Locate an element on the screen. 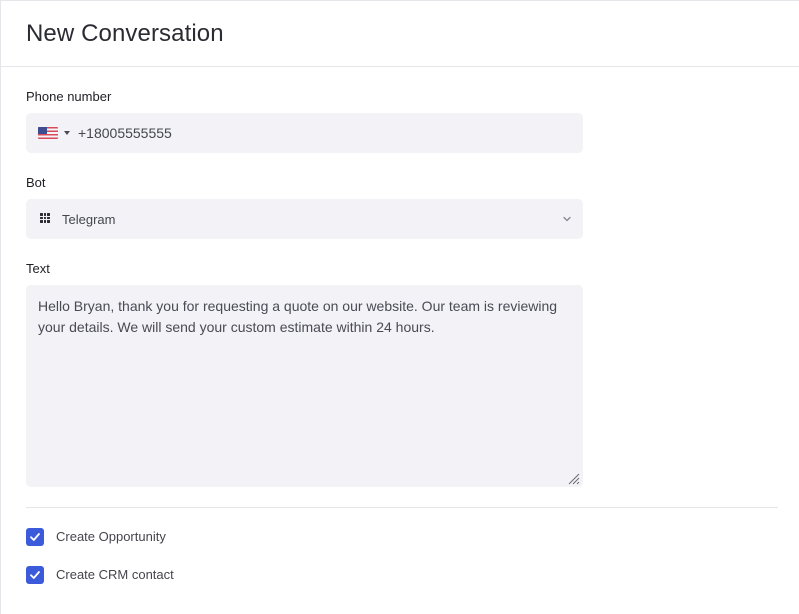 This screenshot has width=799, height=614. create-opportunity-label: Create Opportunity is located at coordinates (111, 536).